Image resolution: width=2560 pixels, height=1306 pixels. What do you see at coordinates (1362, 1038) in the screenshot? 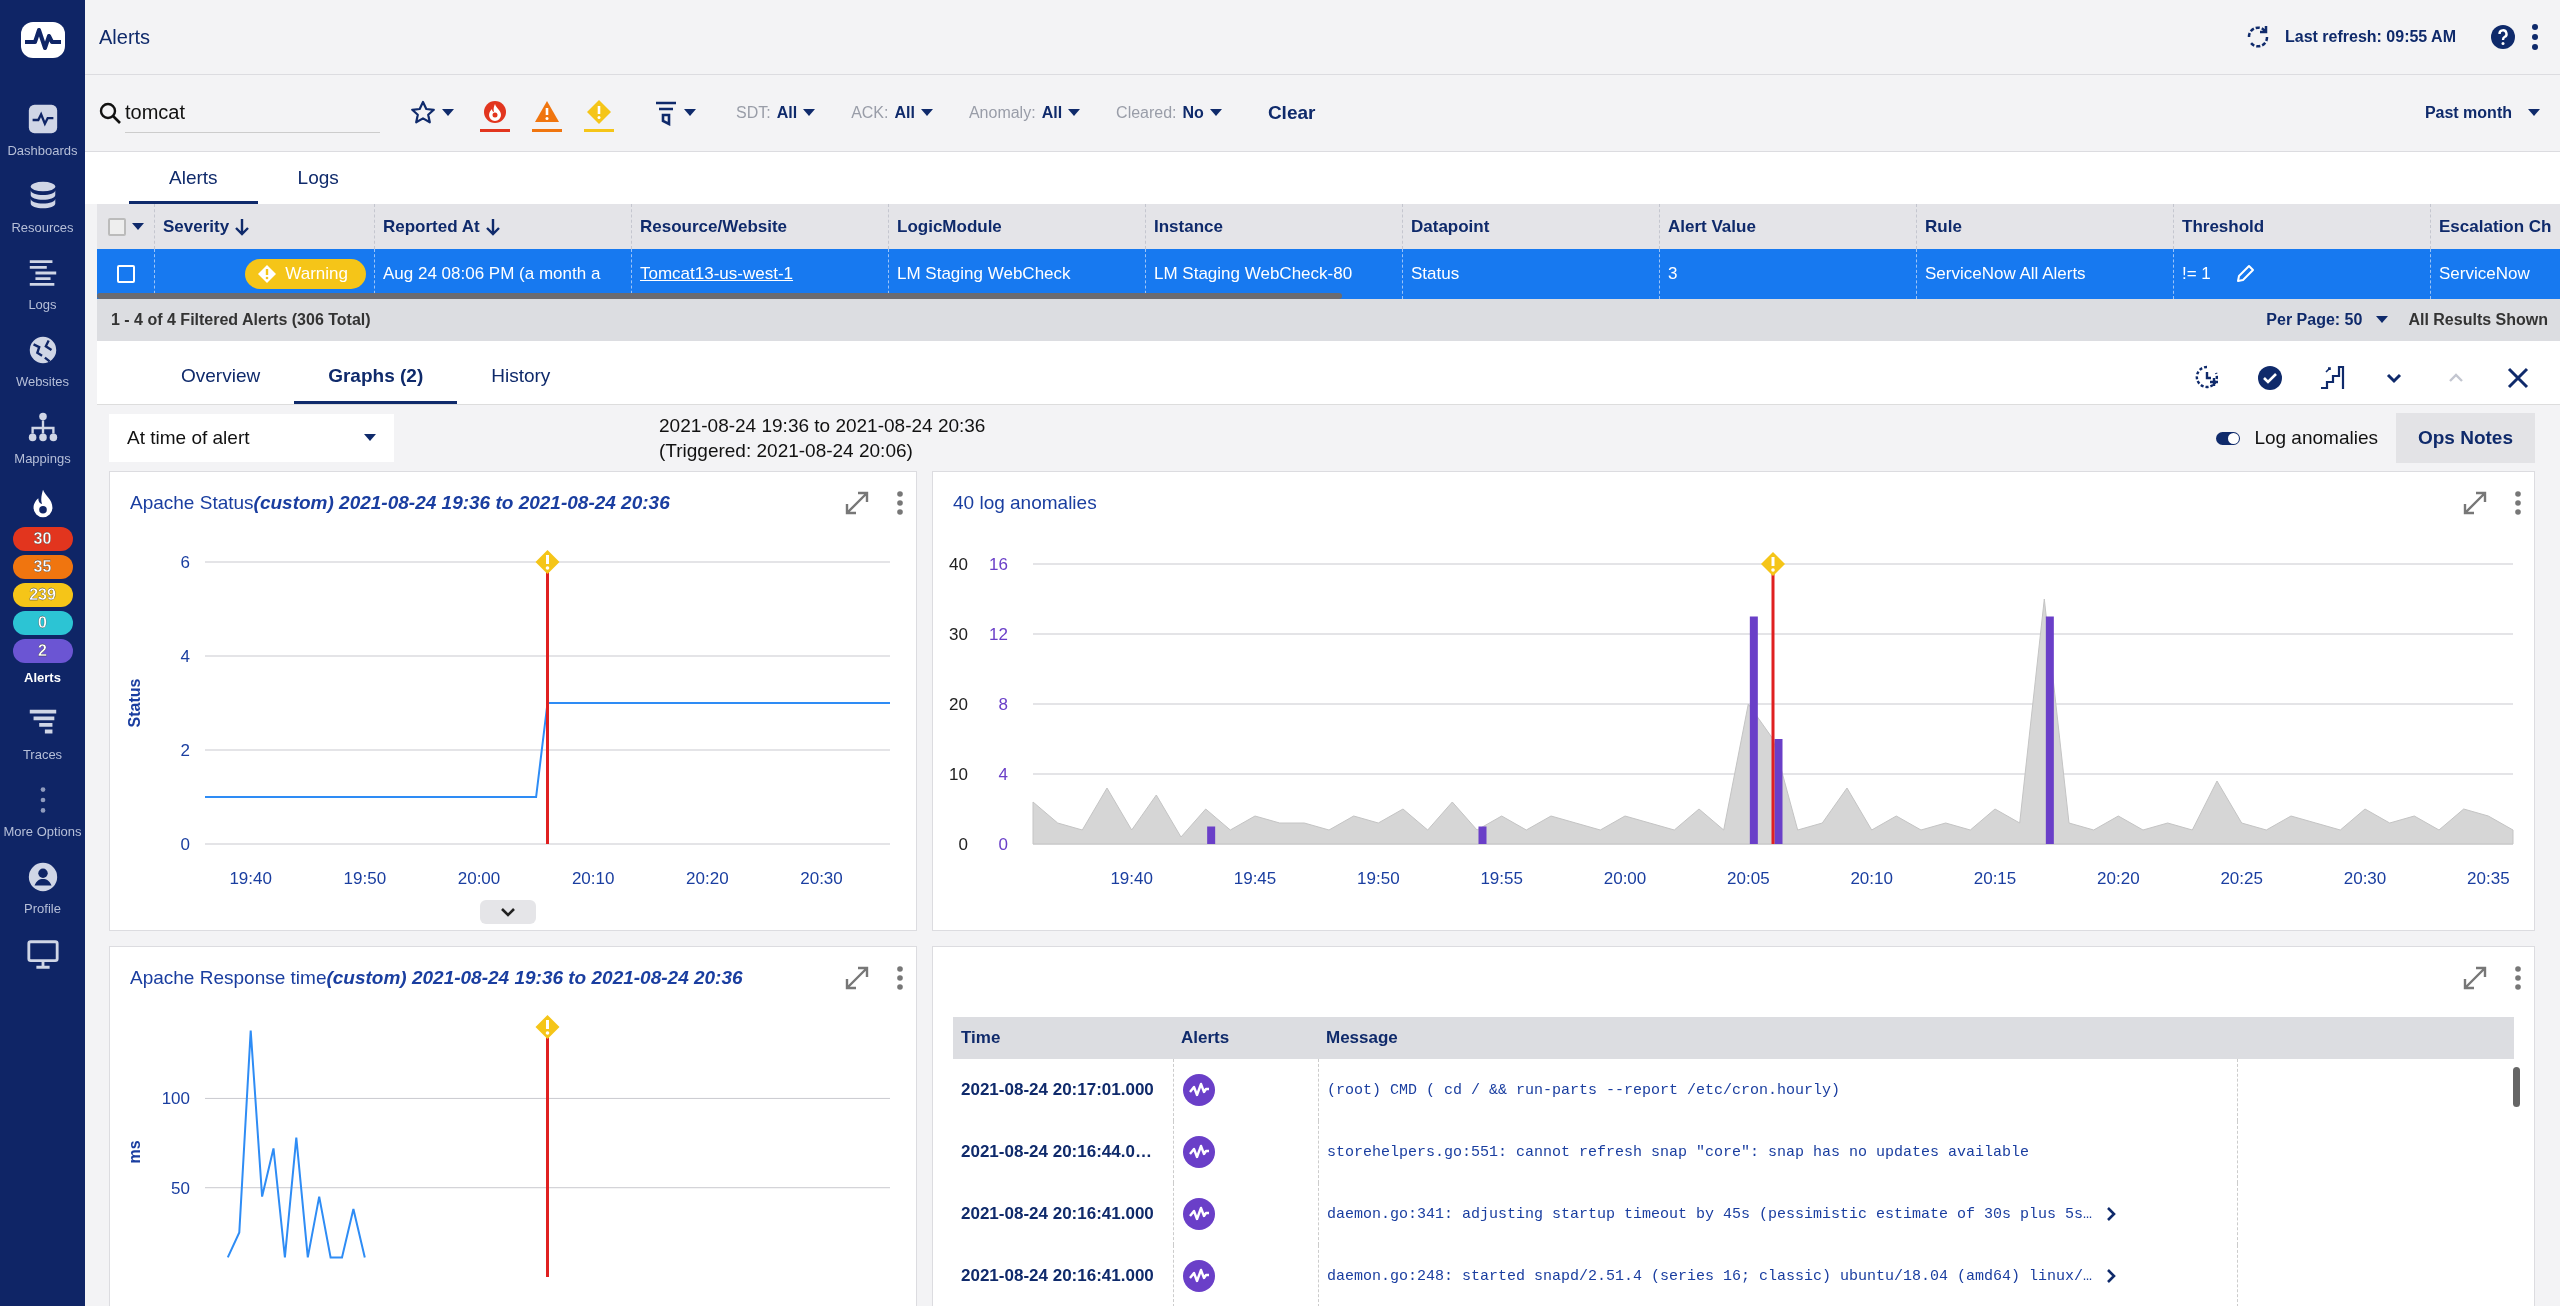
I see `column-header: Message` at bounding box center [1362, 1038].